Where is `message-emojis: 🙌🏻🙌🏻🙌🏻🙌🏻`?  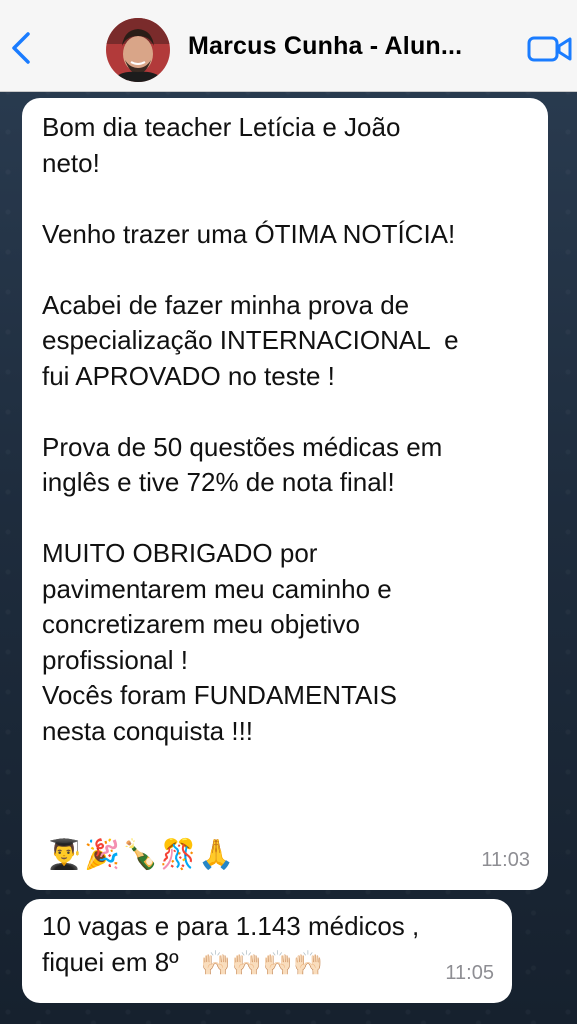 message-emojis: 🙌🏻🙌🏻🙌🏻🙌🏻 is located at coordinates (262, 962).